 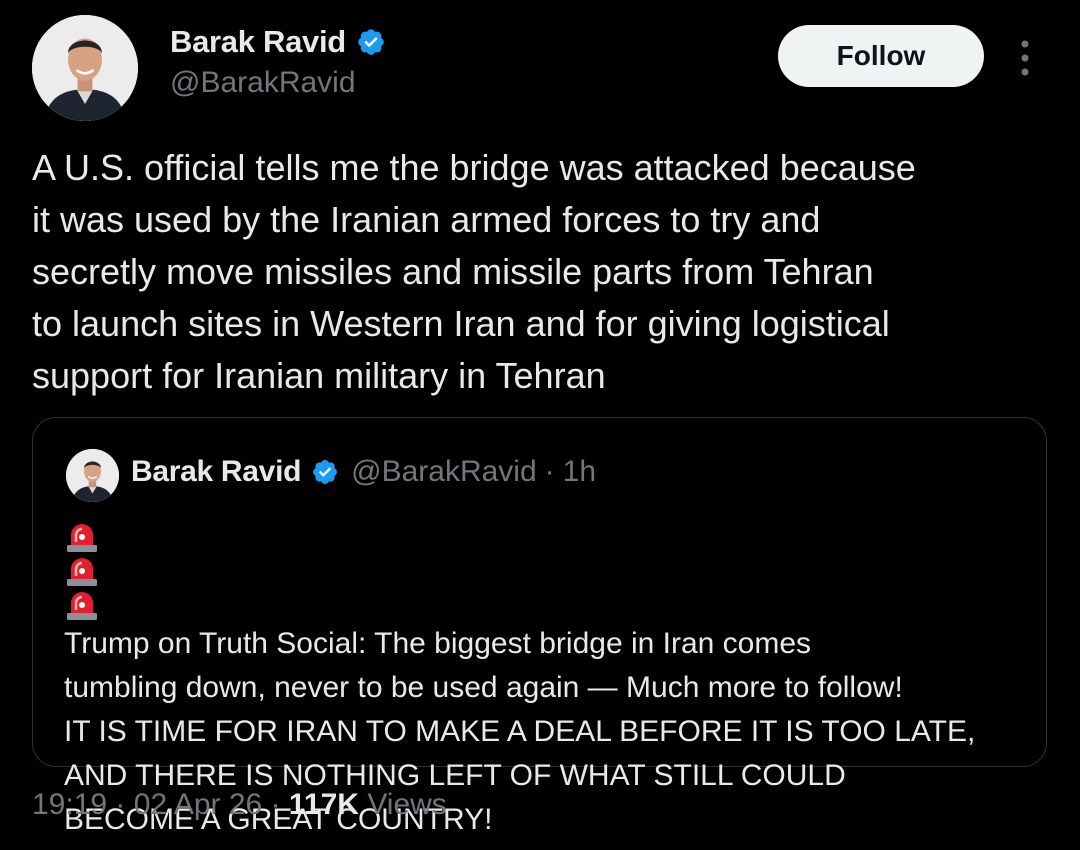 I want to click on tweet-date: 02 Apr 26, so click(x=198, y=804).